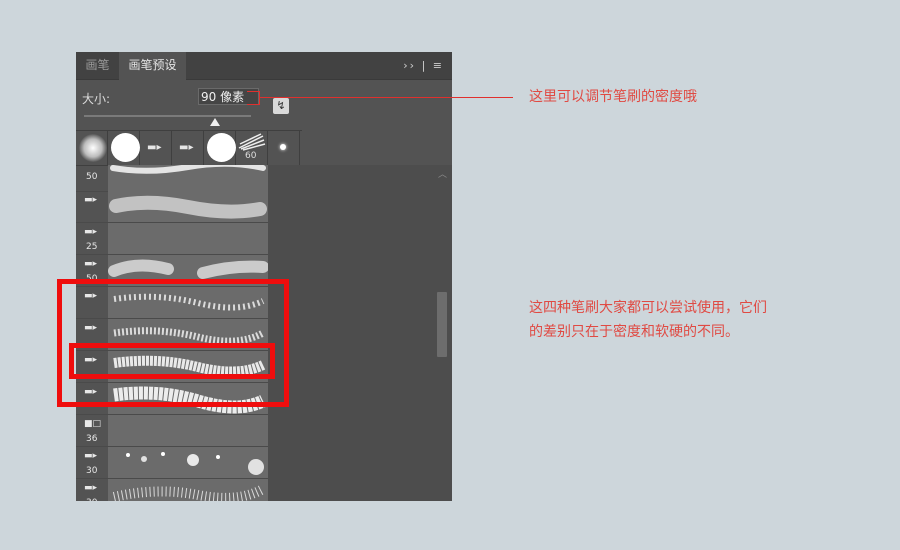 The width and height of the screenshot is (900, 550). What do you see at coordinates (253, 98) in the screenshot?
I see `pointer-bracket` at bounding box center [253, 98].